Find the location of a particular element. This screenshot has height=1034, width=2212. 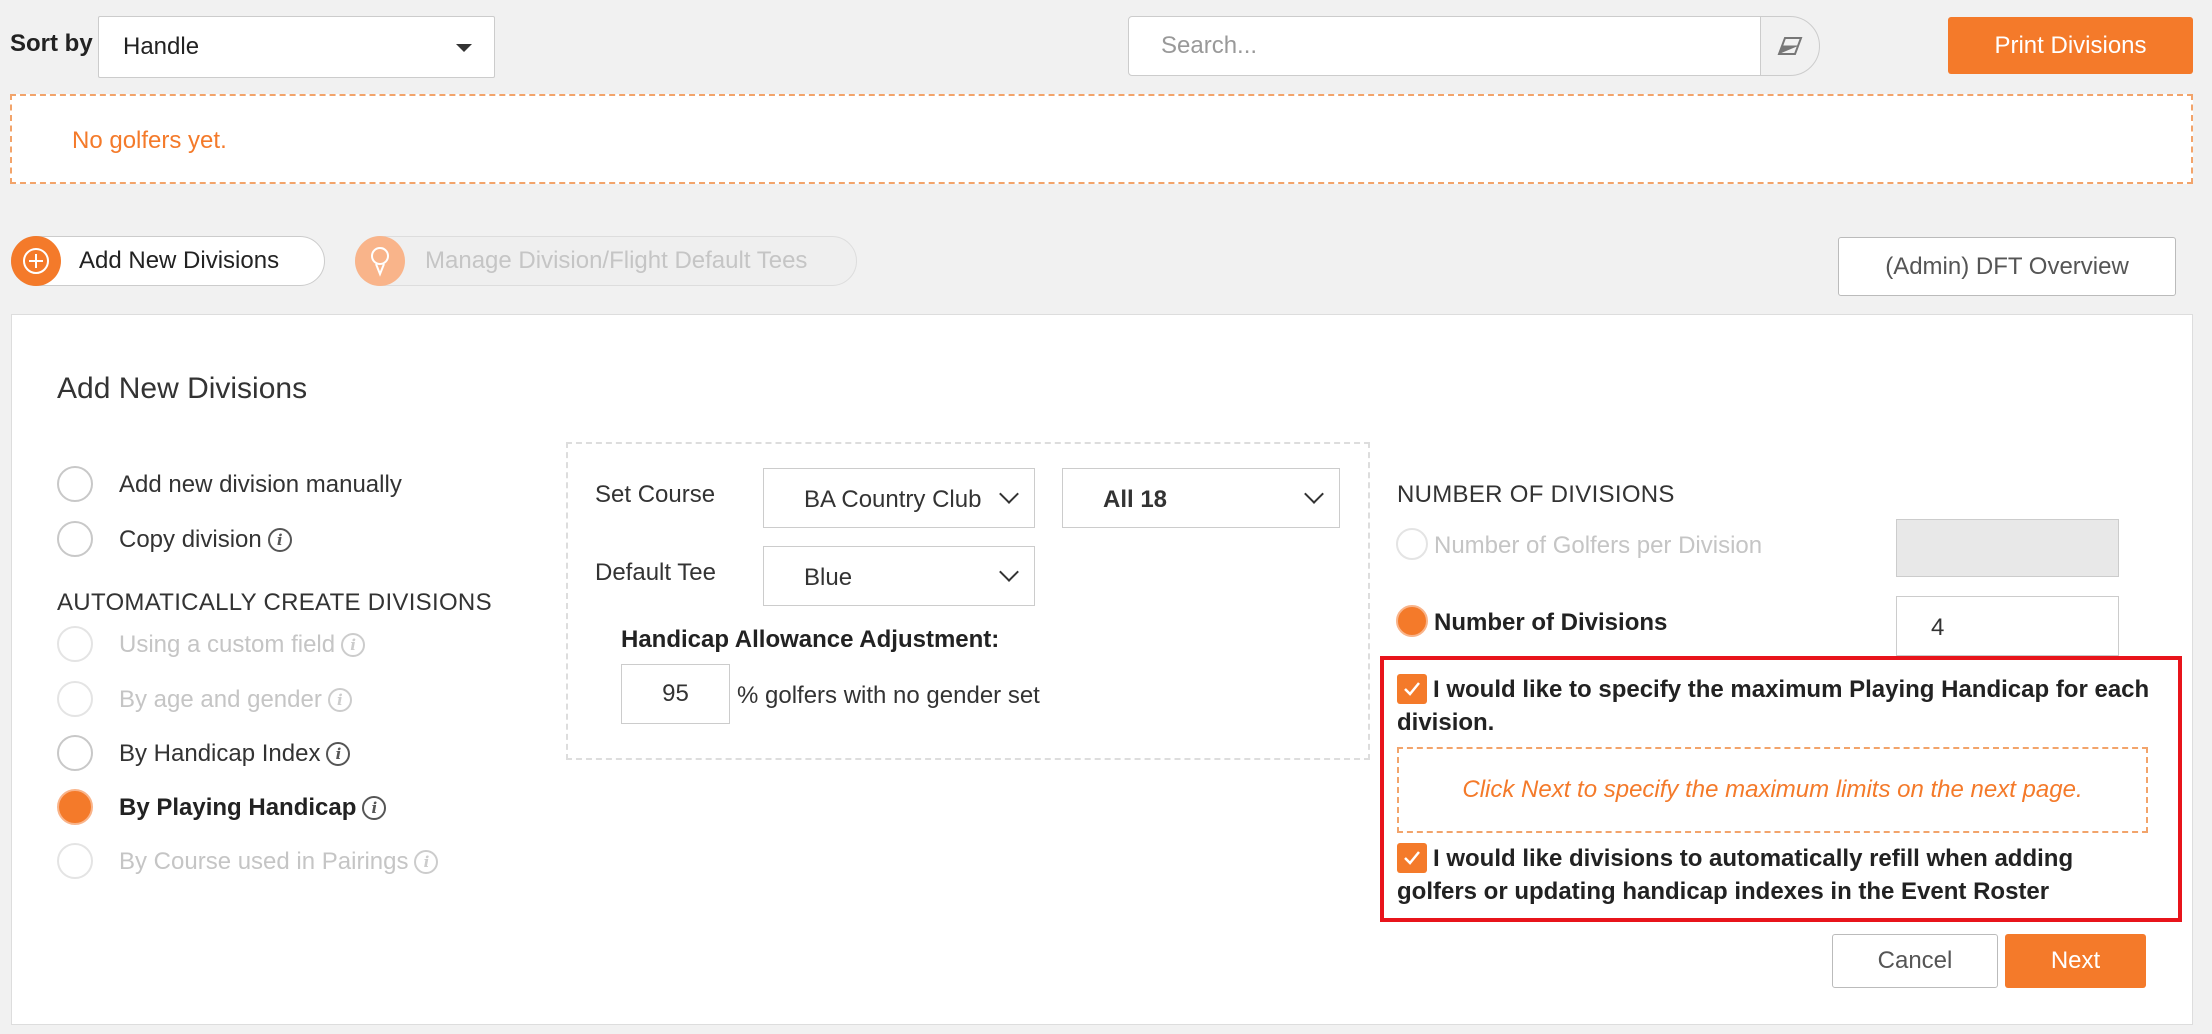

default-tee-select: Blue is located at coordinates (899, 576).